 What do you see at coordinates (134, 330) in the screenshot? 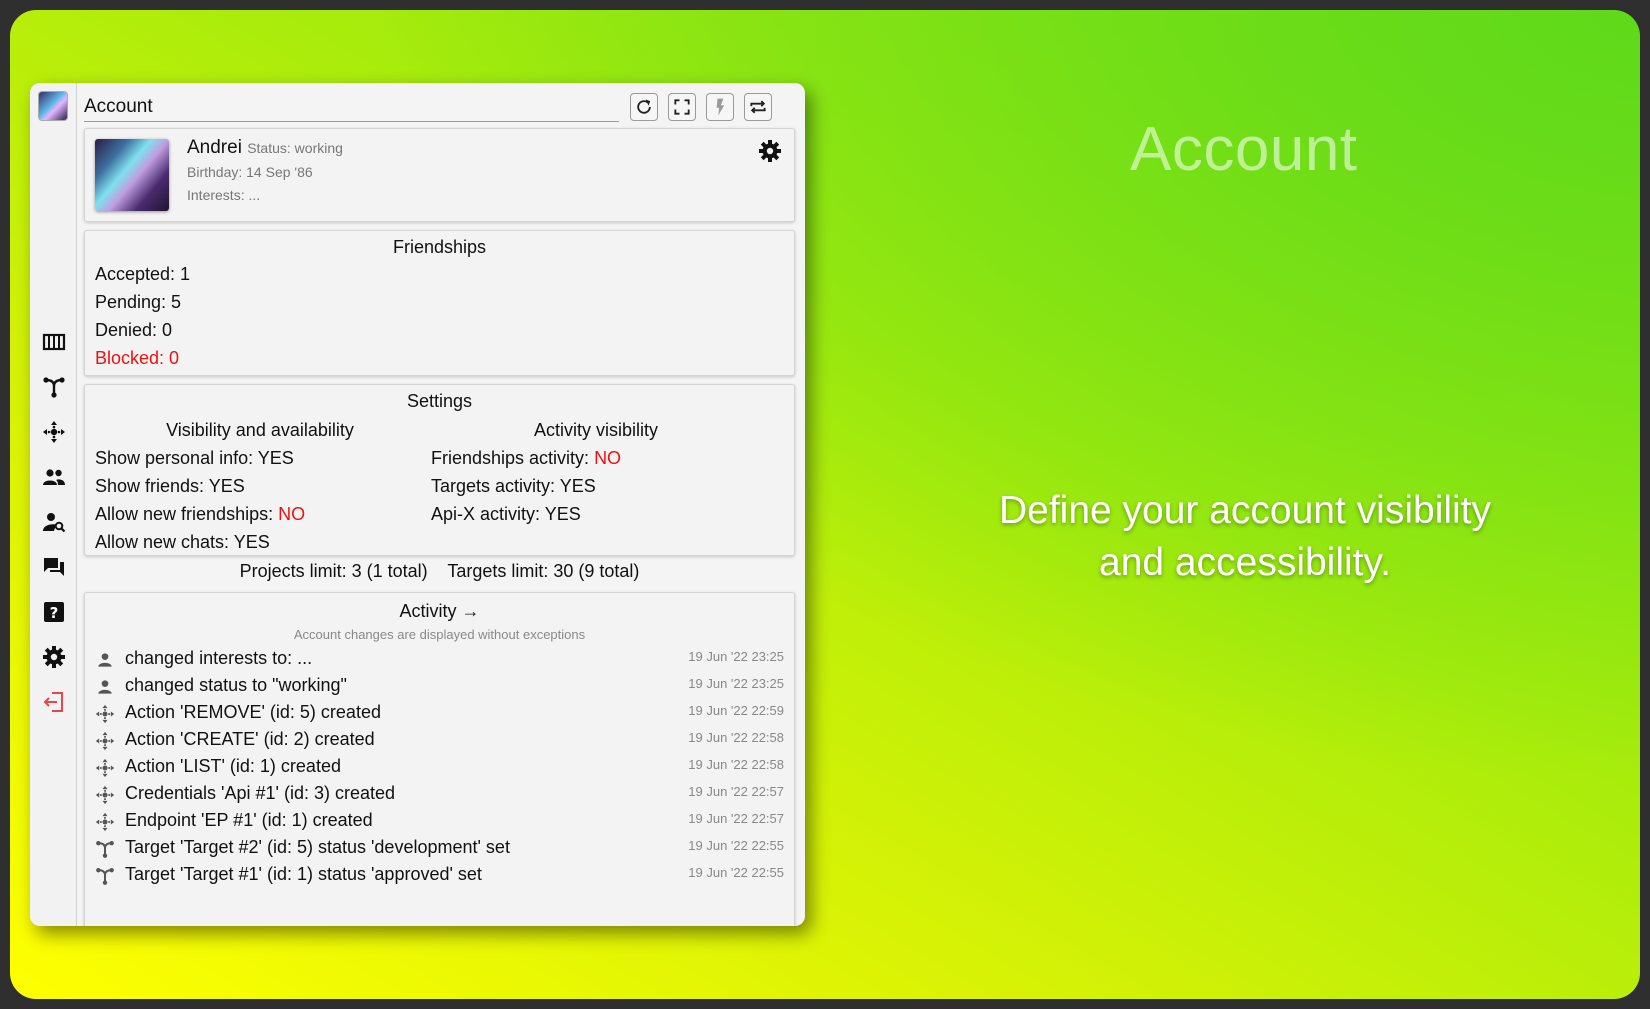
I see `friendships-denied: Denied: 0` at bounding box center [134, 330].